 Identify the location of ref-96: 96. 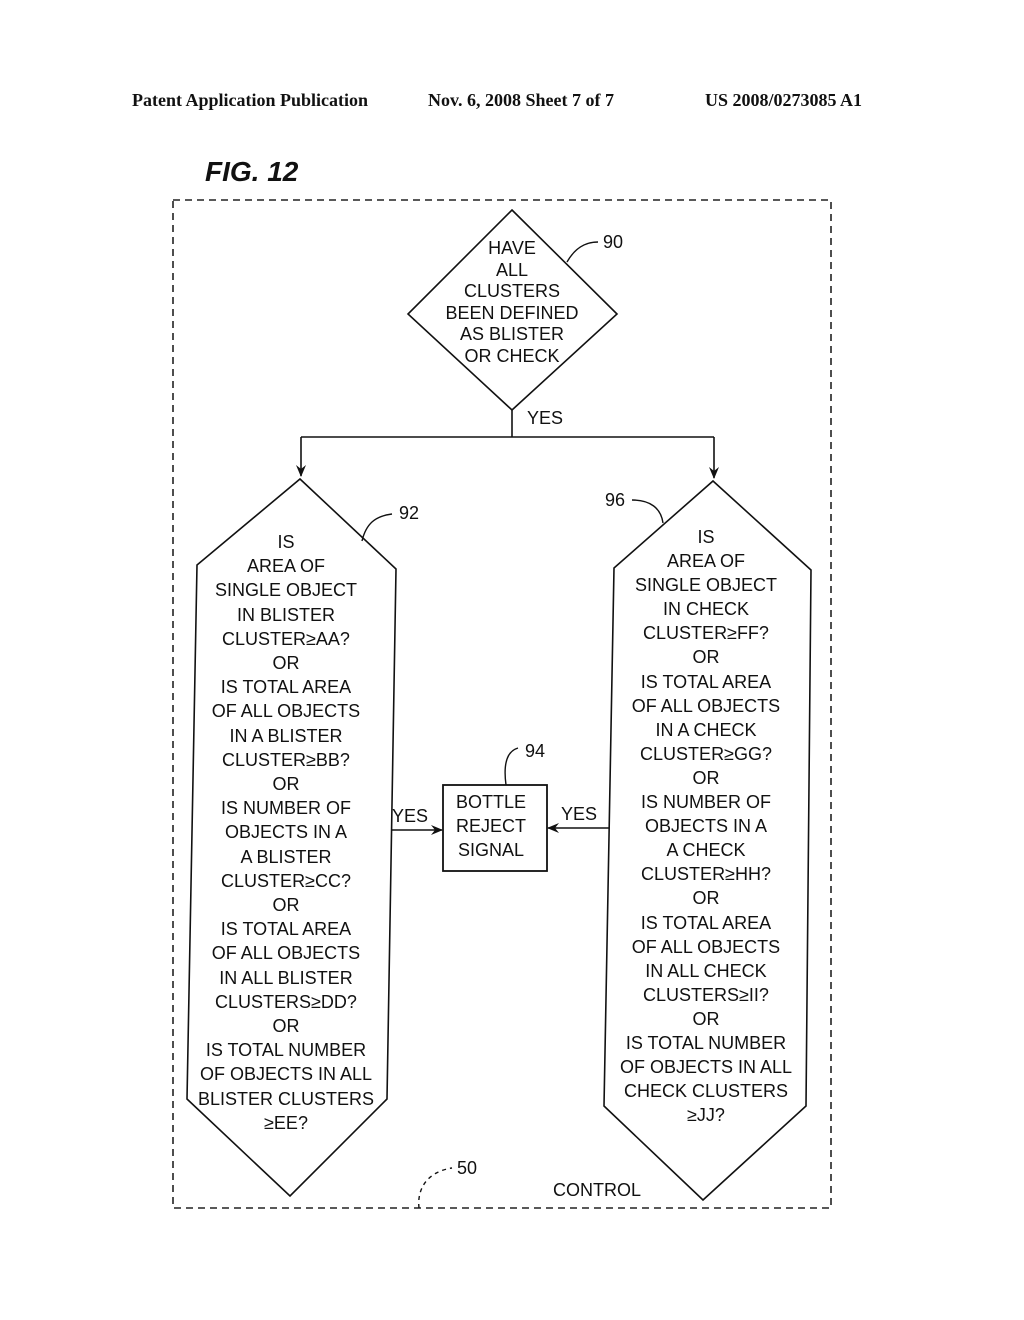
(615, 500).